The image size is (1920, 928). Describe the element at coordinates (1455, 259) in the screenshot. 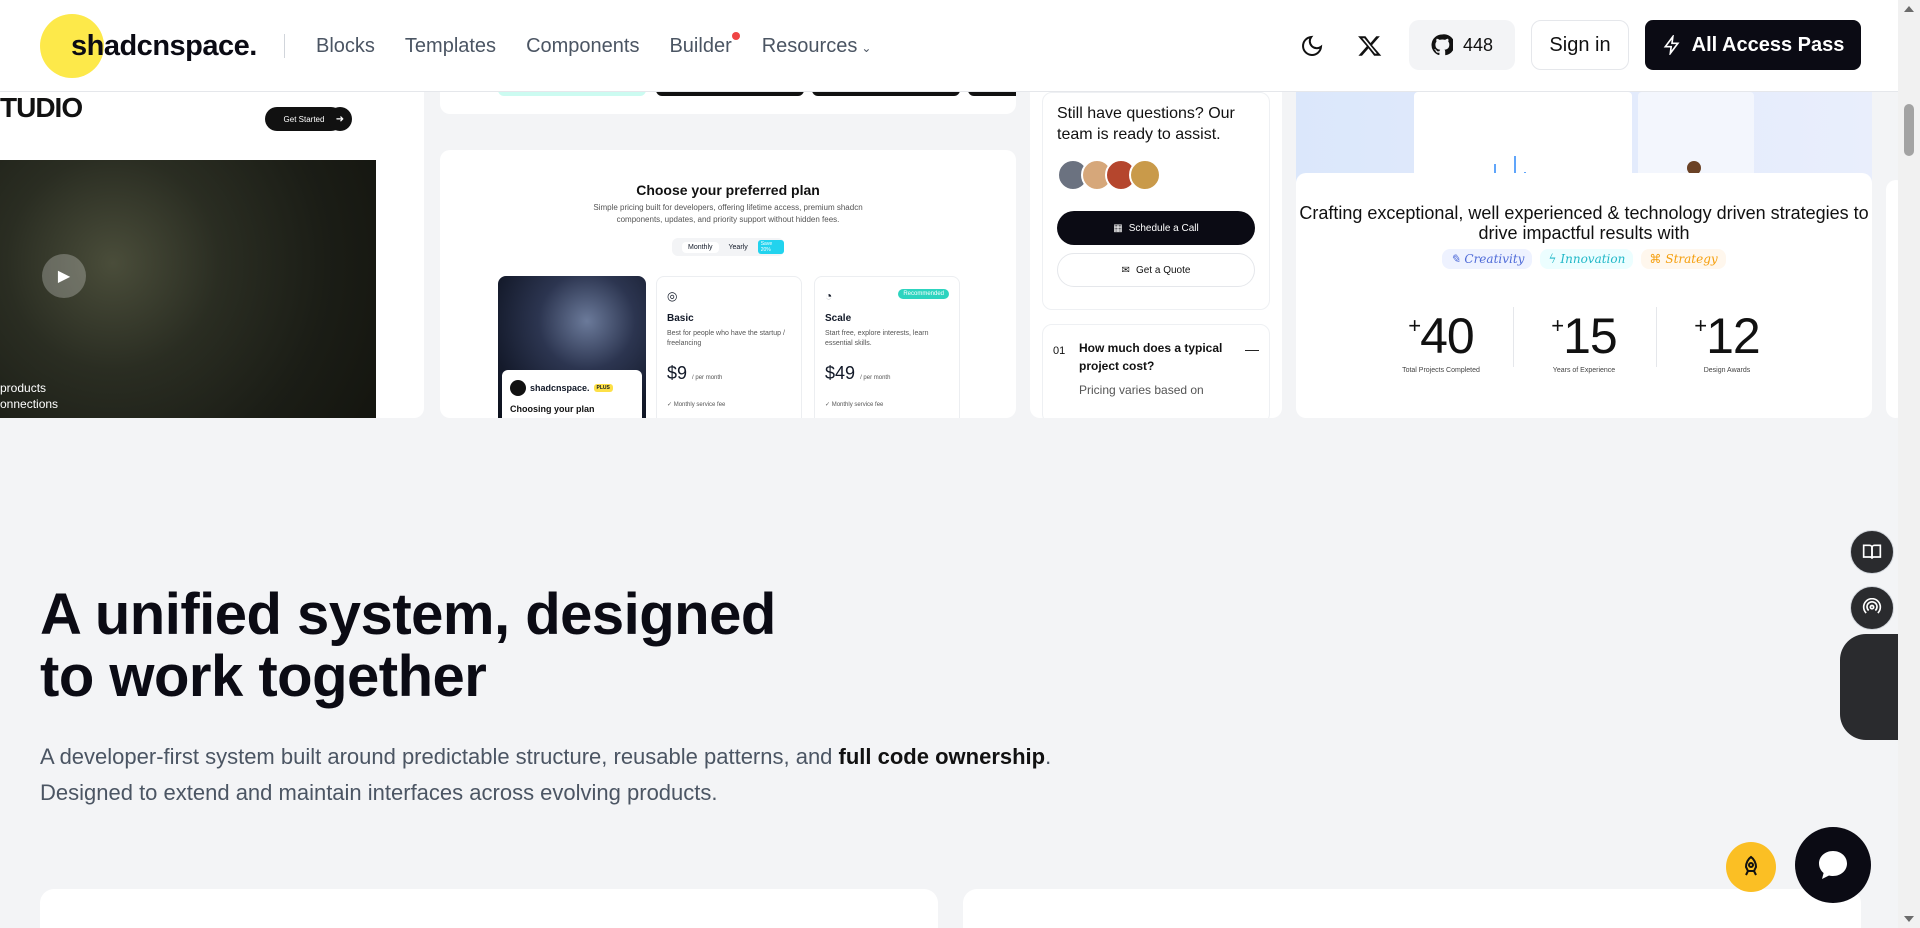

I see `wand-icon: ✎` at that location.